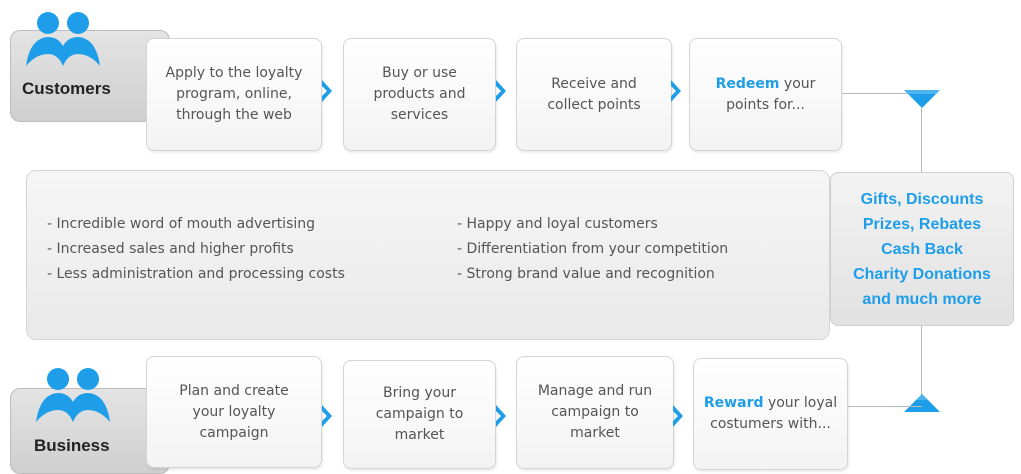 The width and height of the screenshot is (1021, 474). What do you see at coordinates (921, 364) in the screenshot?
I see `bottom-vertical-line` at bounding box center [921, 364].